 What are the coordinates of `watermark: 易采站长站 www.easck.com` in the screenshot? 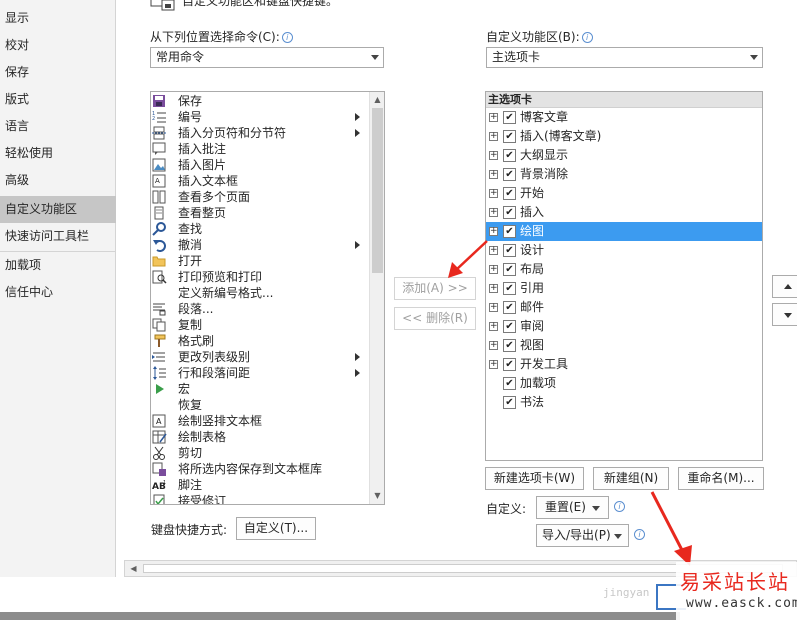 It's located at (736, 591).